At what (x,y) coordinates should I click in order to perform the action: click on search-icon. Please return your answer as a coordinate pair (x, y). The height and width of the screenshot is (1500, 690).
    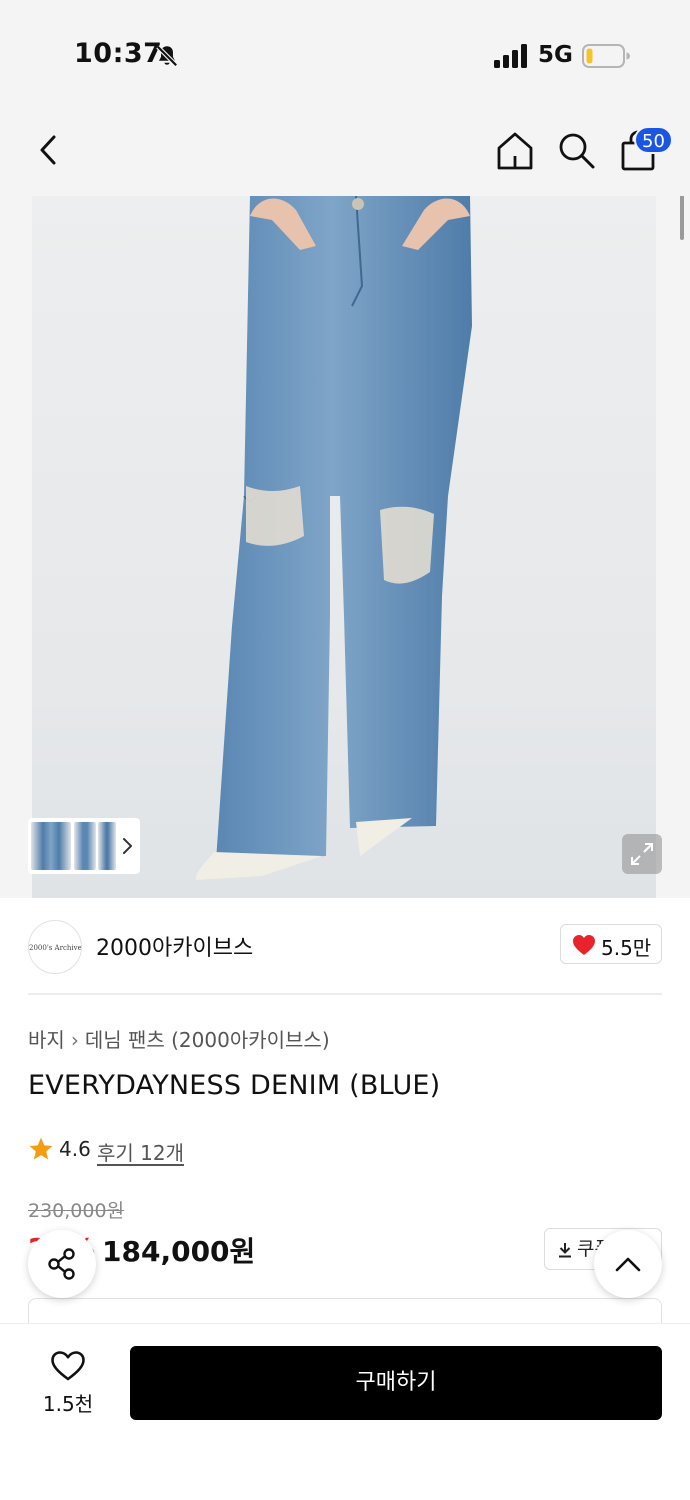
    Looking at the image, I should click on (576, 151).